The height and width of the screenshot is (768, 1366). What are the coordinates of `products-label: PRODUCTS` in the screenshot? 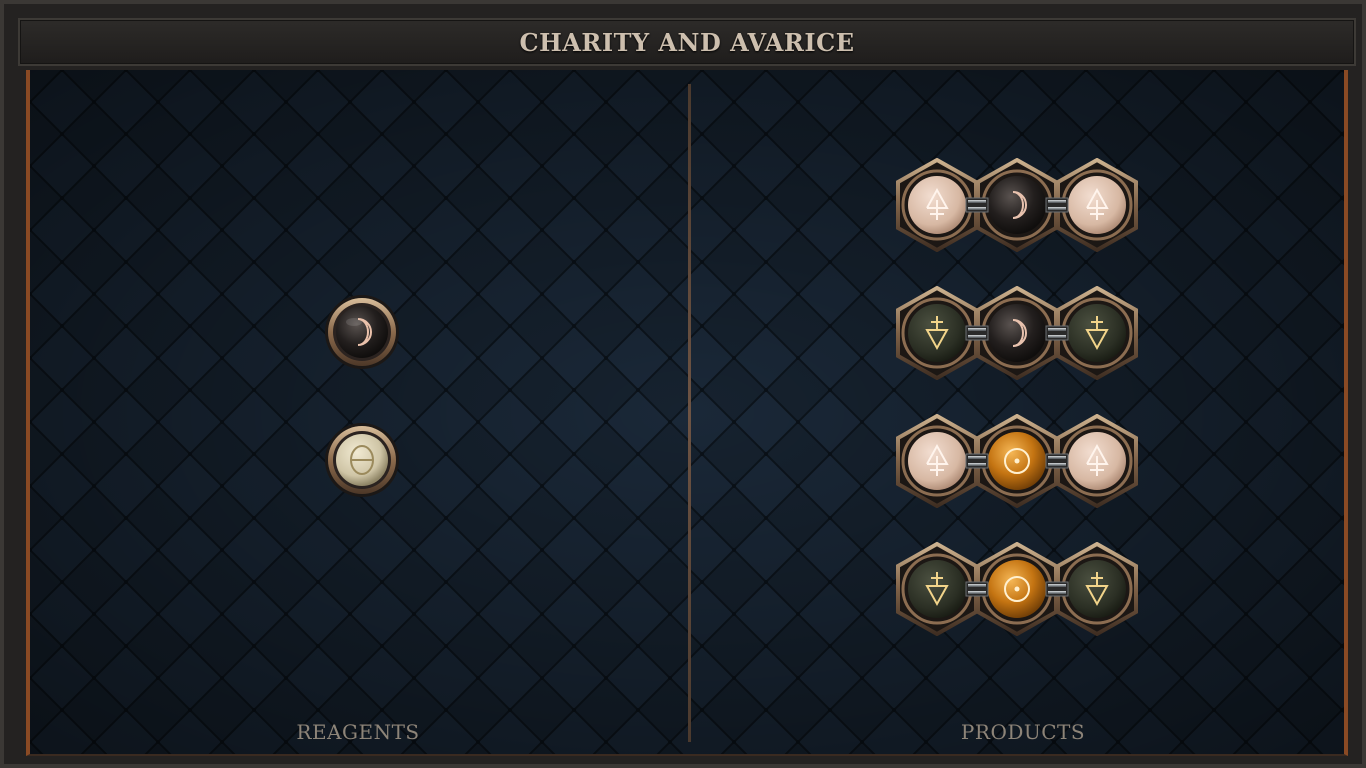 It's located at (1023, 732).